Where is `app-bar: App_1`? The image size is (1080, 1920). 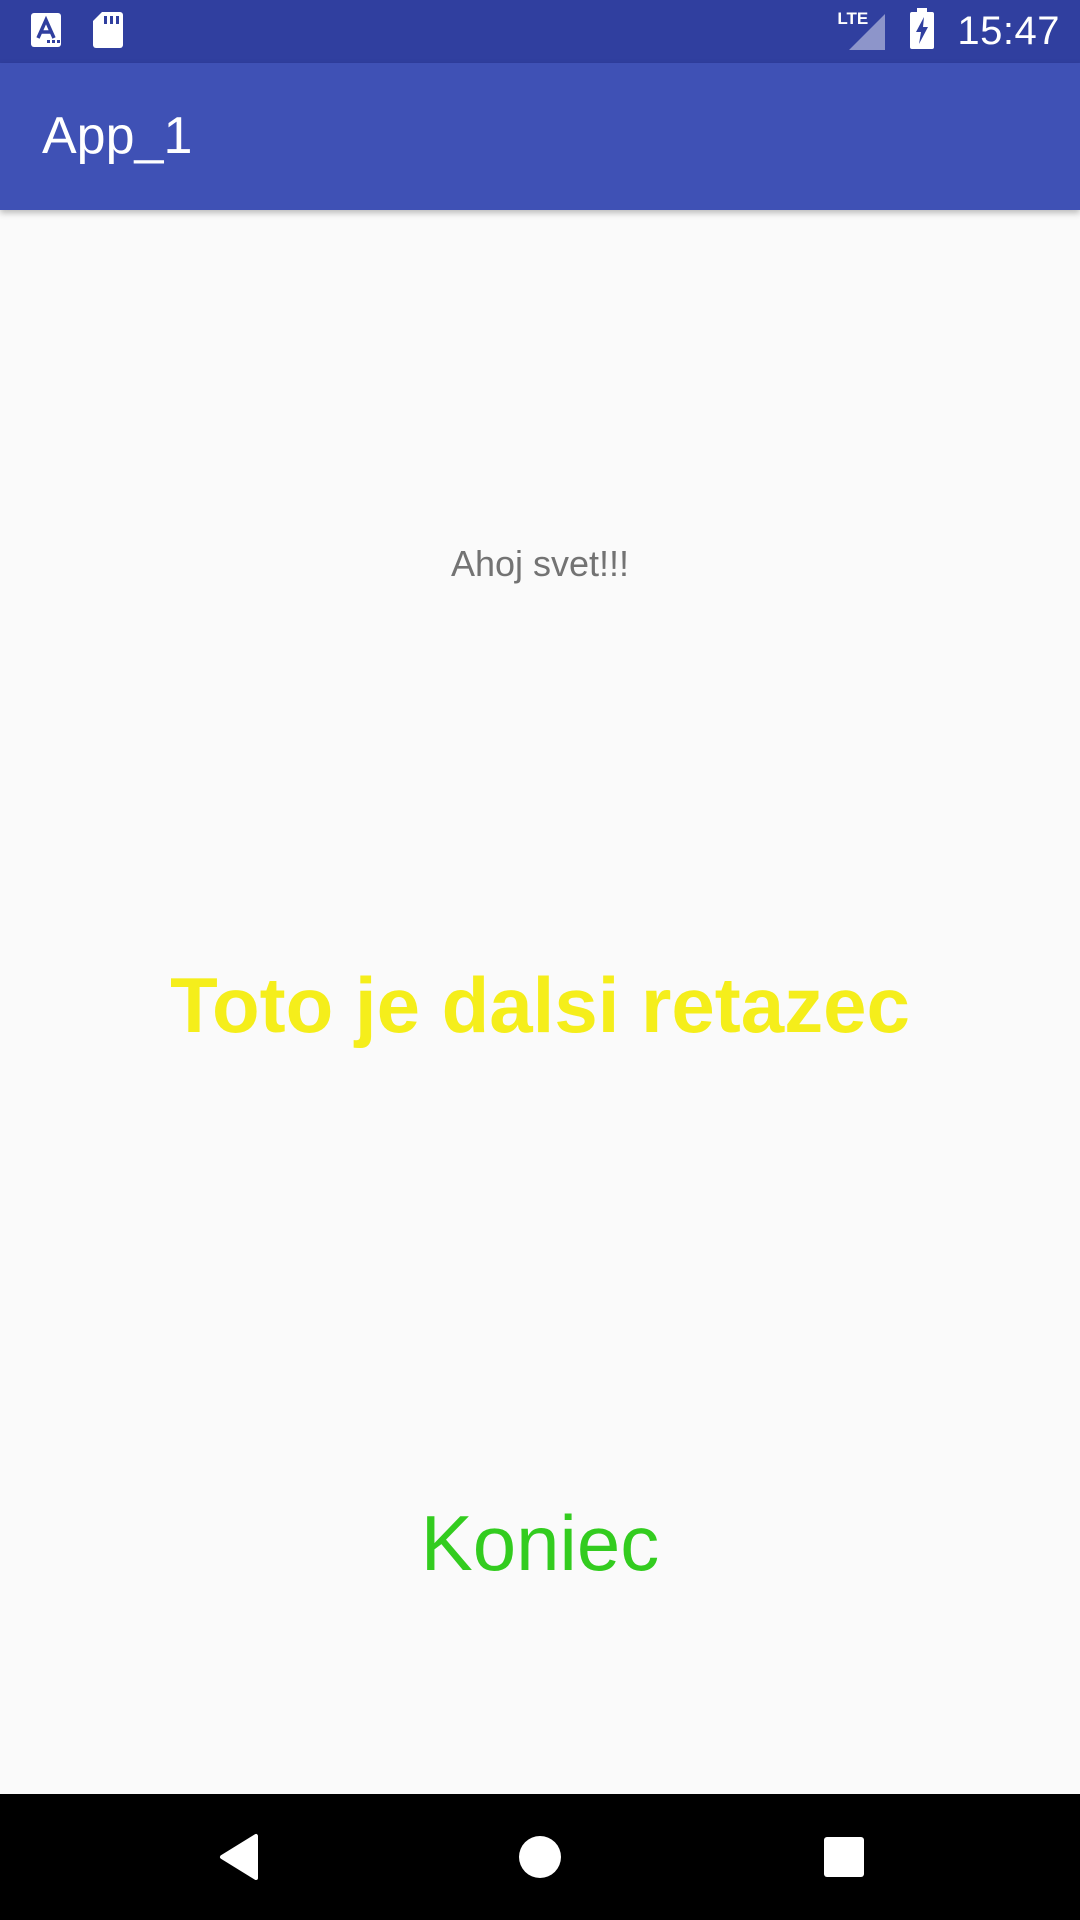
app-bar: App_1 is located at coordinates (540, 136).